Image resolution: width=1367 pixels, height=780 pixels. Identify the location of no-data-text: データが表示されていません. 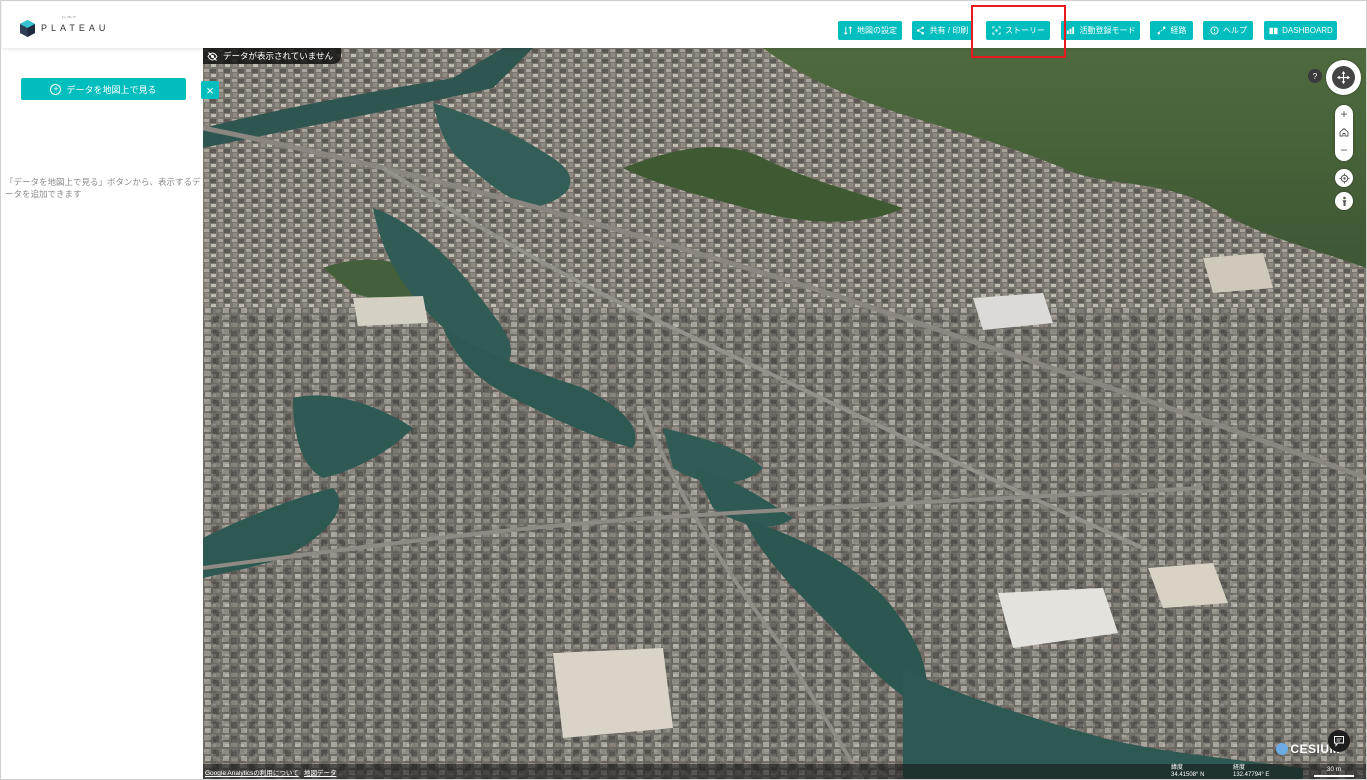
(278, 56).